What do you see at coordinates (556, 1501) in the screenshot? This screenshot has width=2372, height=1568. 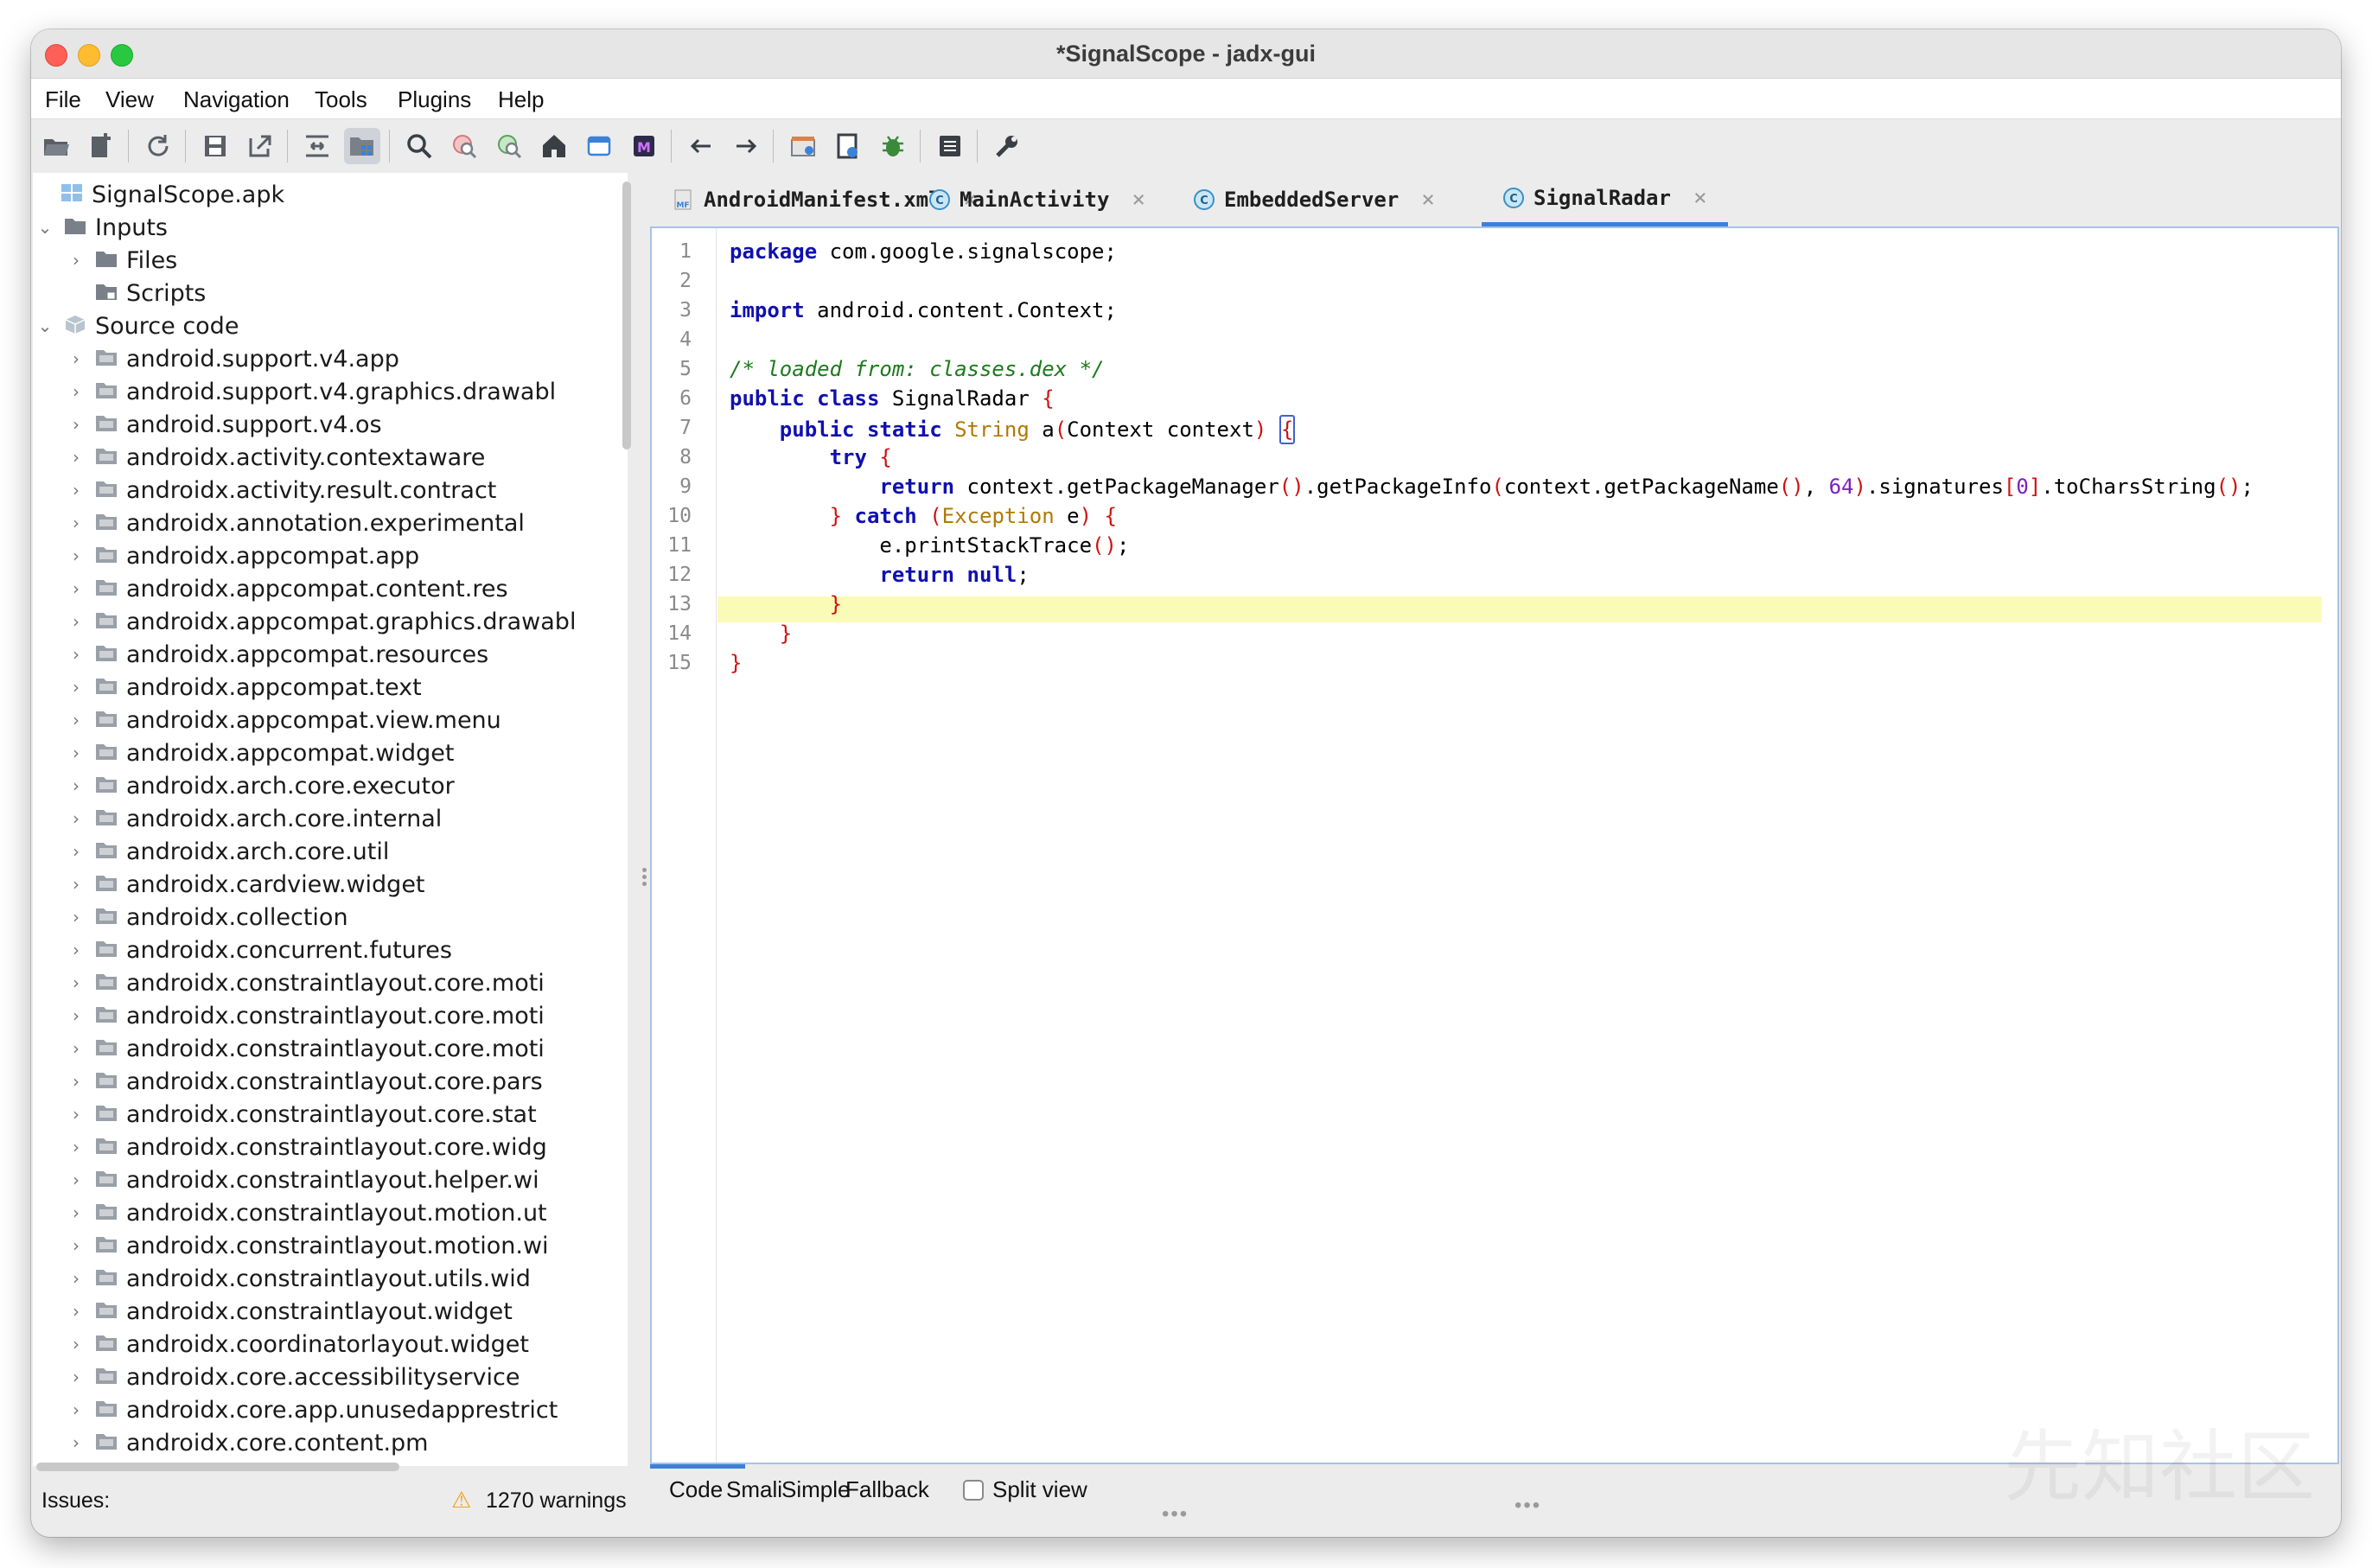 I see `warnings-count: 1270 warnings` at bounding box center [556, 1501].